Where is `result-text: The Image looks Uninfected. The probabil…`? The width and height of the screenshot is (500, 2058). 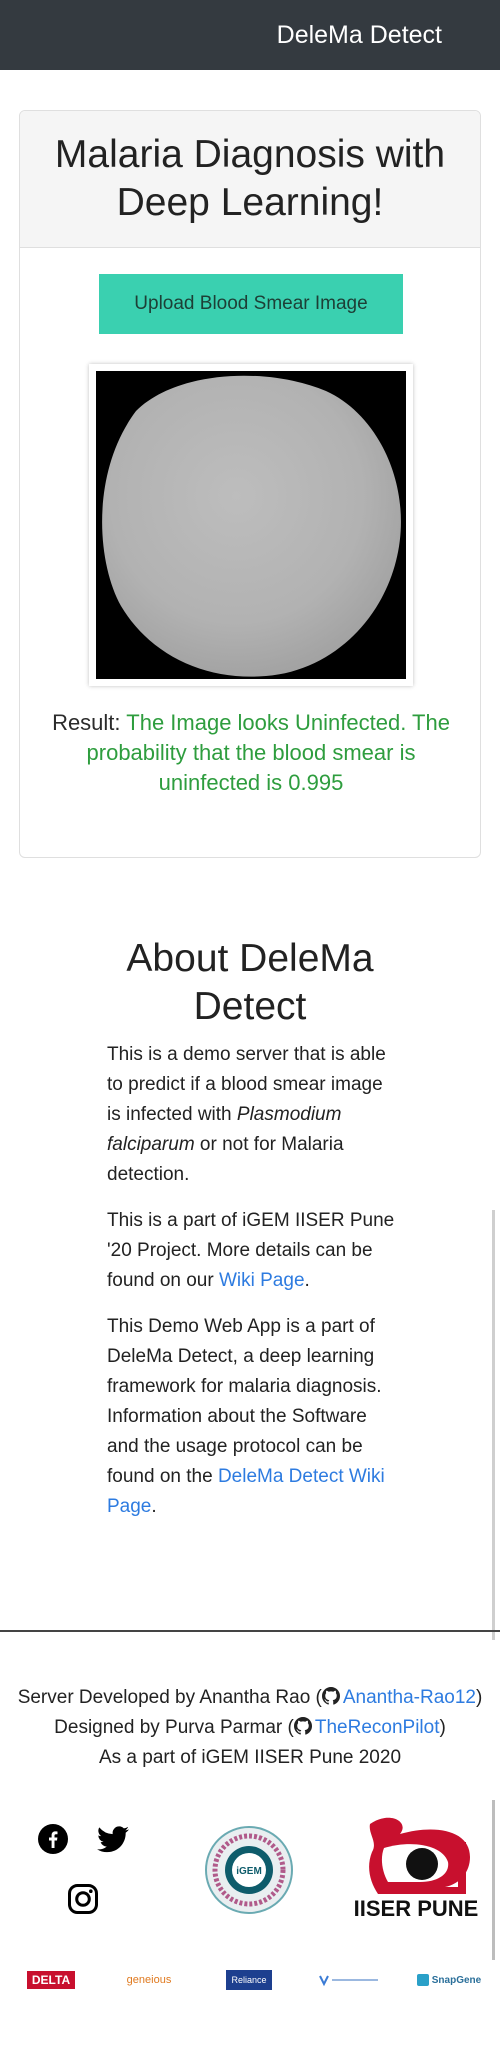 result-text: The Image looks Uninfected. The probabil… is located at coordinates (268, 752).